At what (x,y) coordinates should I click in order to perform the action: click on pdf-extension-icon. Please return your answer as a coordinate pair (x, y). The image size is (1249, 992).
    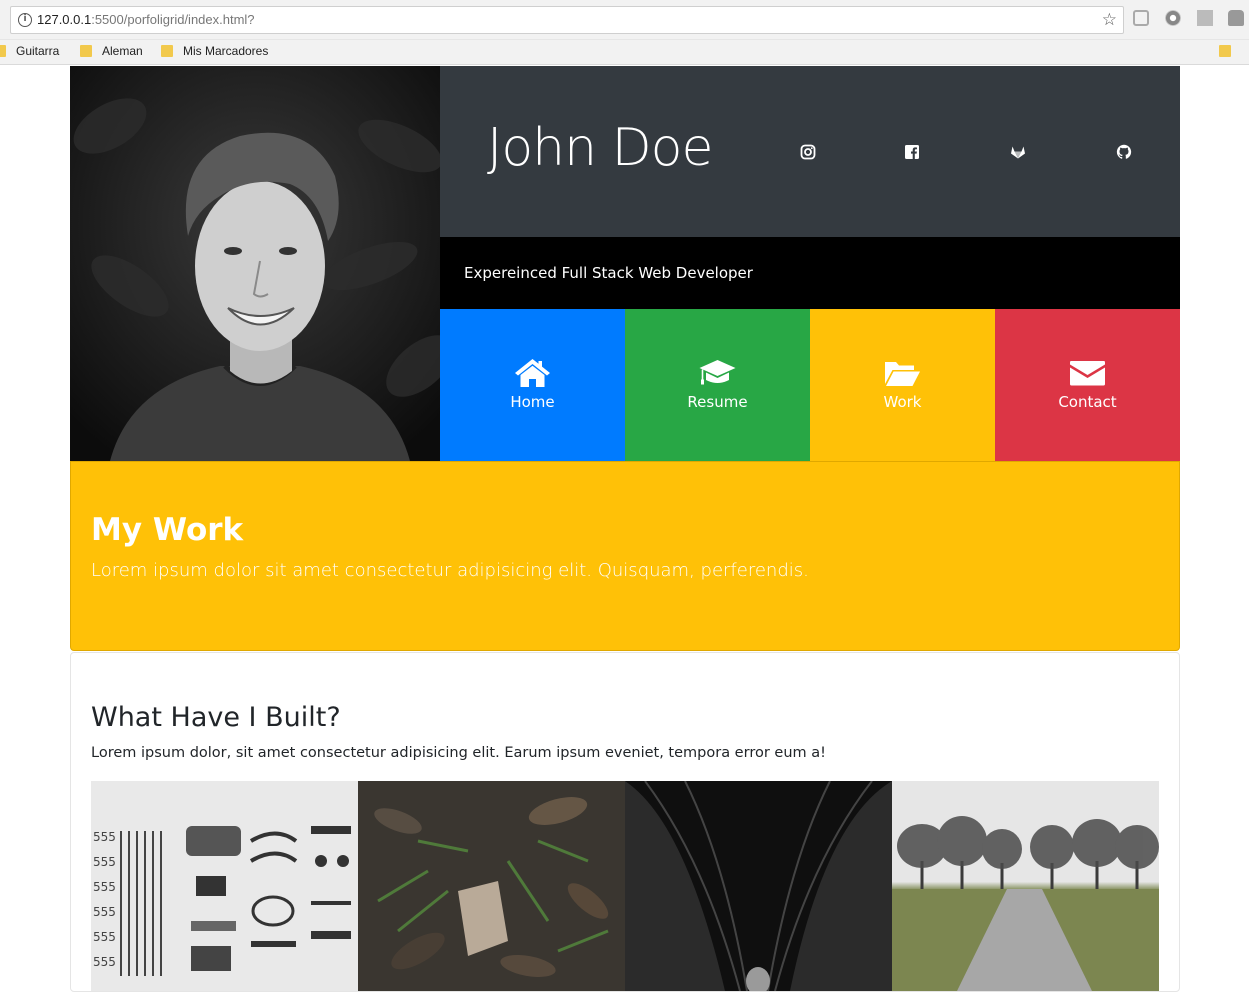
    Looking at the image, I should click on (1205, 18).